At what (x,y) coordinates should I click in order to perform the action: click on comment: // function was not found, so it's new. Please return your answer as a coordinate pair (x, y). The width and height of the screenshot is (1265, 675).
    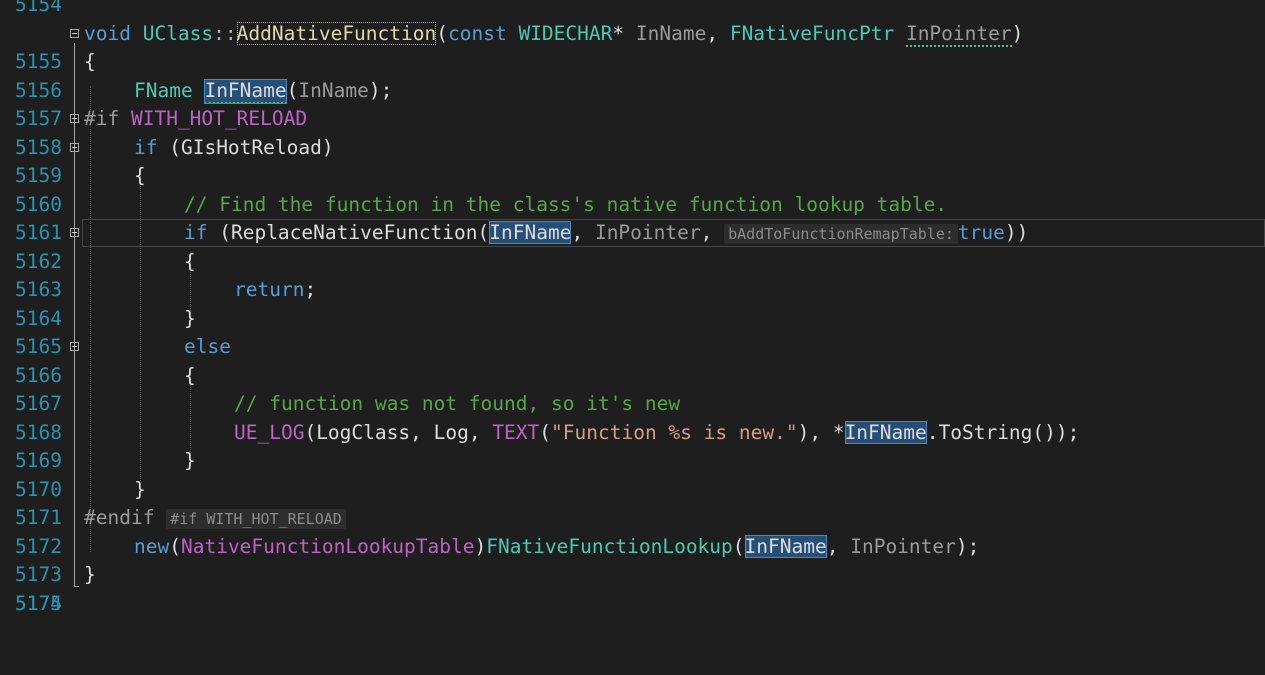
    Looking at the image, I should click on (457, 403).